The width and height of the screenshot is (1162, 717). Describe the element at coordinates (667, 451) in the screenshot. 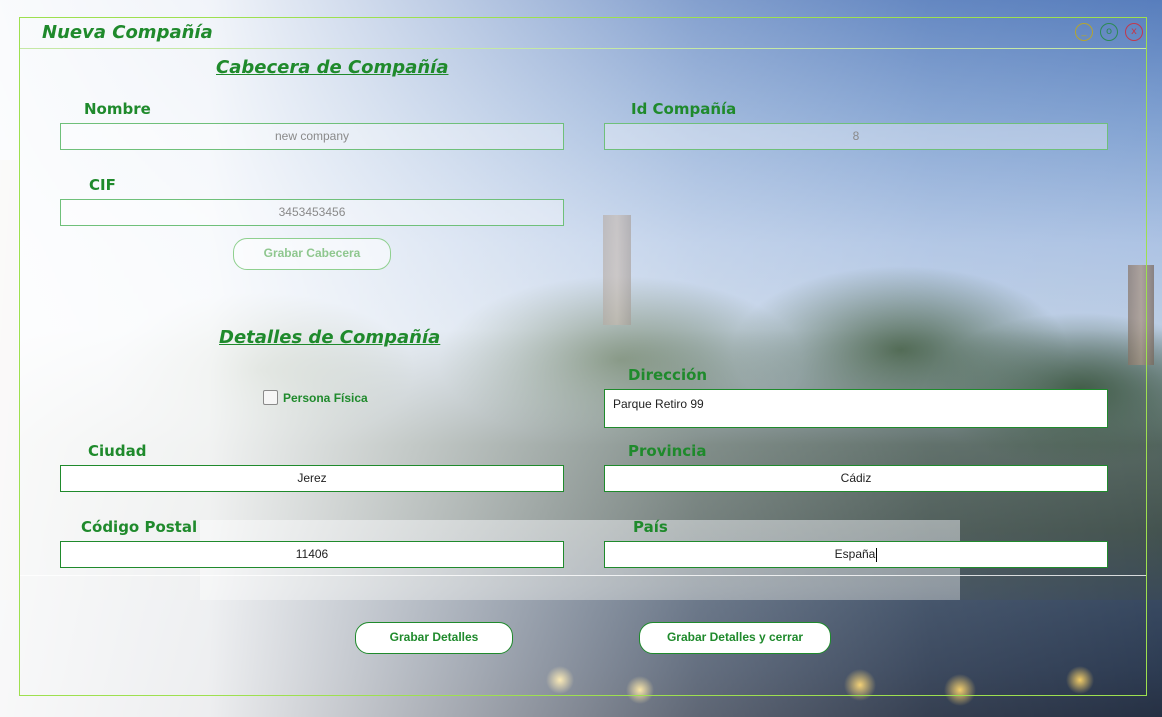

I see `provincia-label: Provincia` at that location.